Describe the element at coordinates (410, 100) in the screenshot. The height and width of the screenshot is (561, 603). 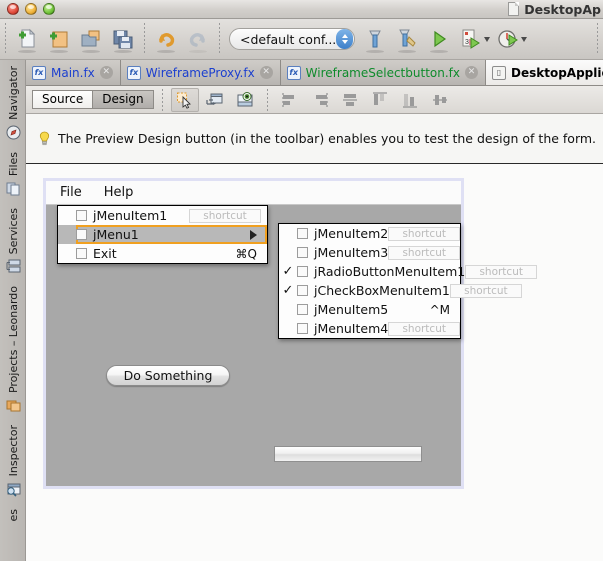
I see `align-bottom-button` at that location.